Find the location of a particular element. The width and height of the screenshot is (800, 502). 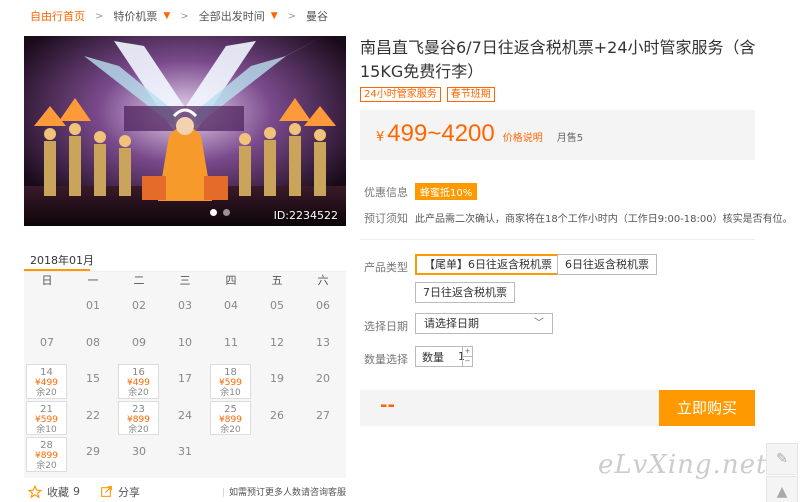

date-select-placeholder: 请选择日期 is located at coordinates (451, 323).